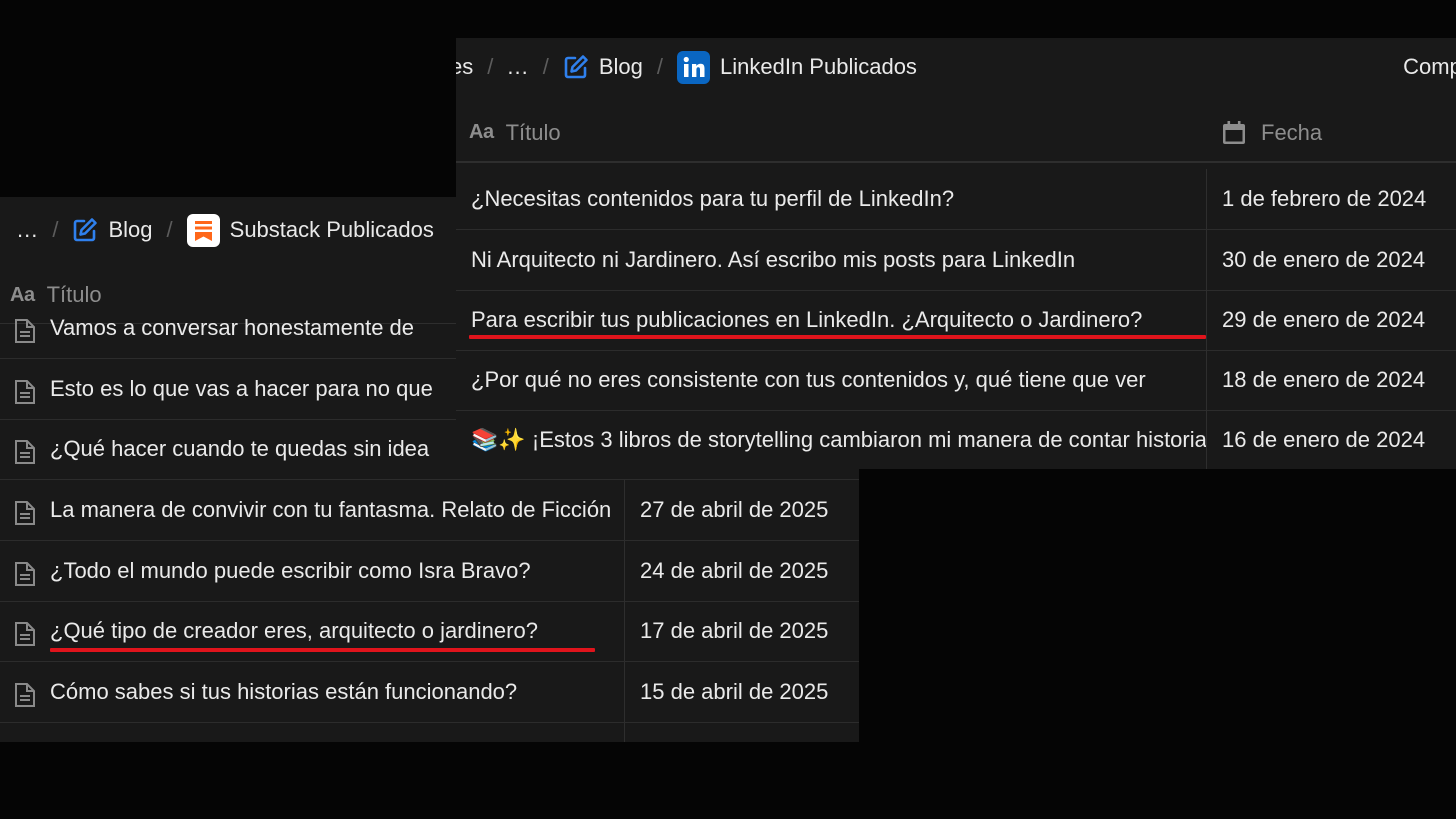 Image resolution: width=1456 pixels, height=819 pixels. Describe the element at coordinates (1331, 260) in the screenshot. I see `row-date: 30 de enero de 2024` at that location.